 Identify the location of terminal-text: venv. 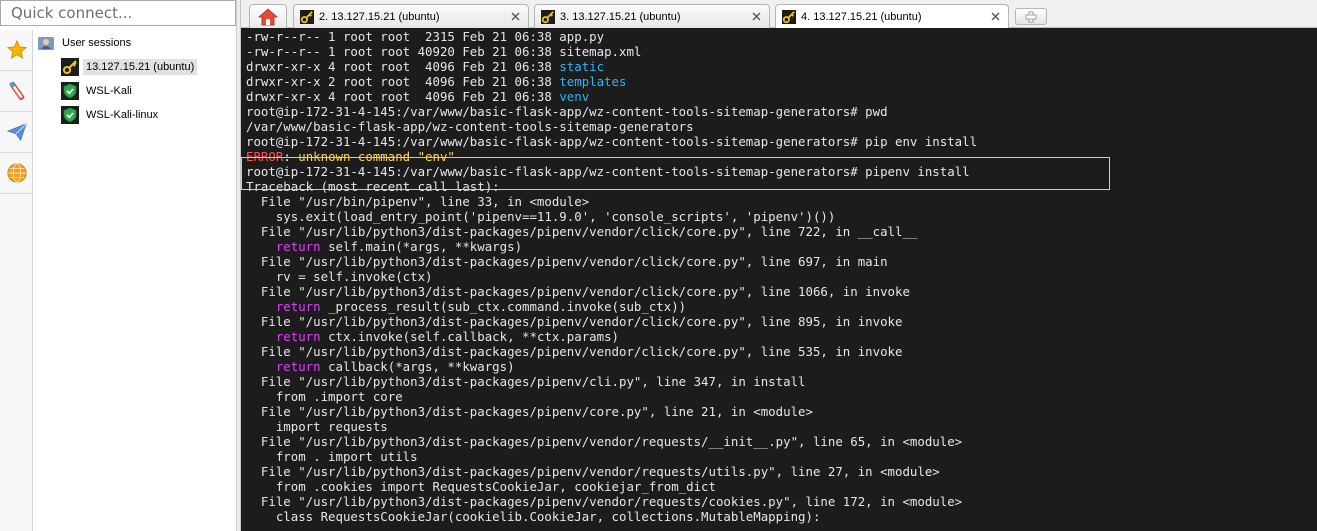
(574, 96).